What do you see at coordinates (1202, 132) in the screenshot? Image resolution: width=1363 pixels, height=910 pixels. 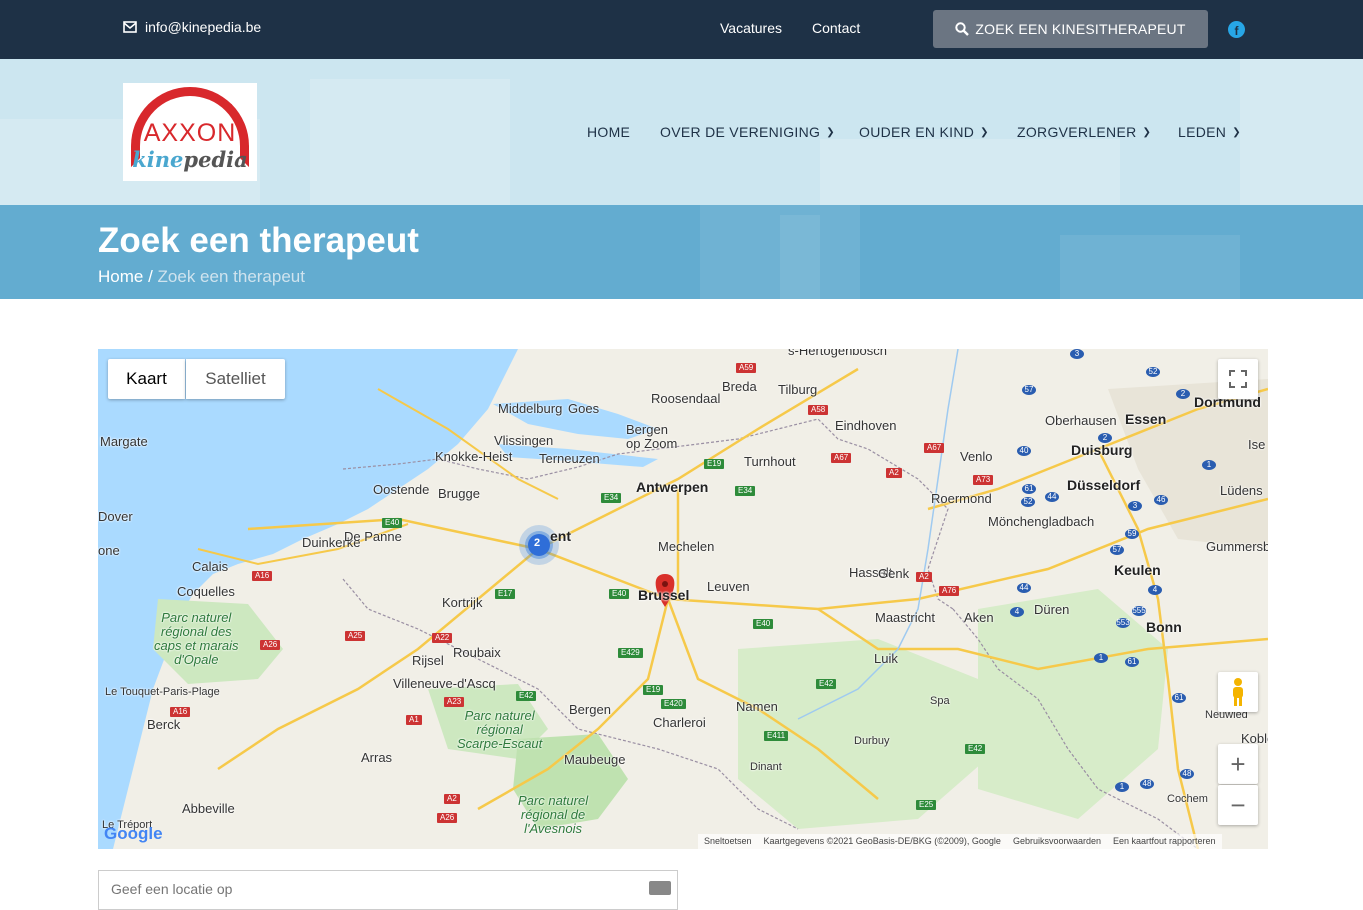 I see `nav-leden-label: LEDEN` at bounding box center [1202, 132].